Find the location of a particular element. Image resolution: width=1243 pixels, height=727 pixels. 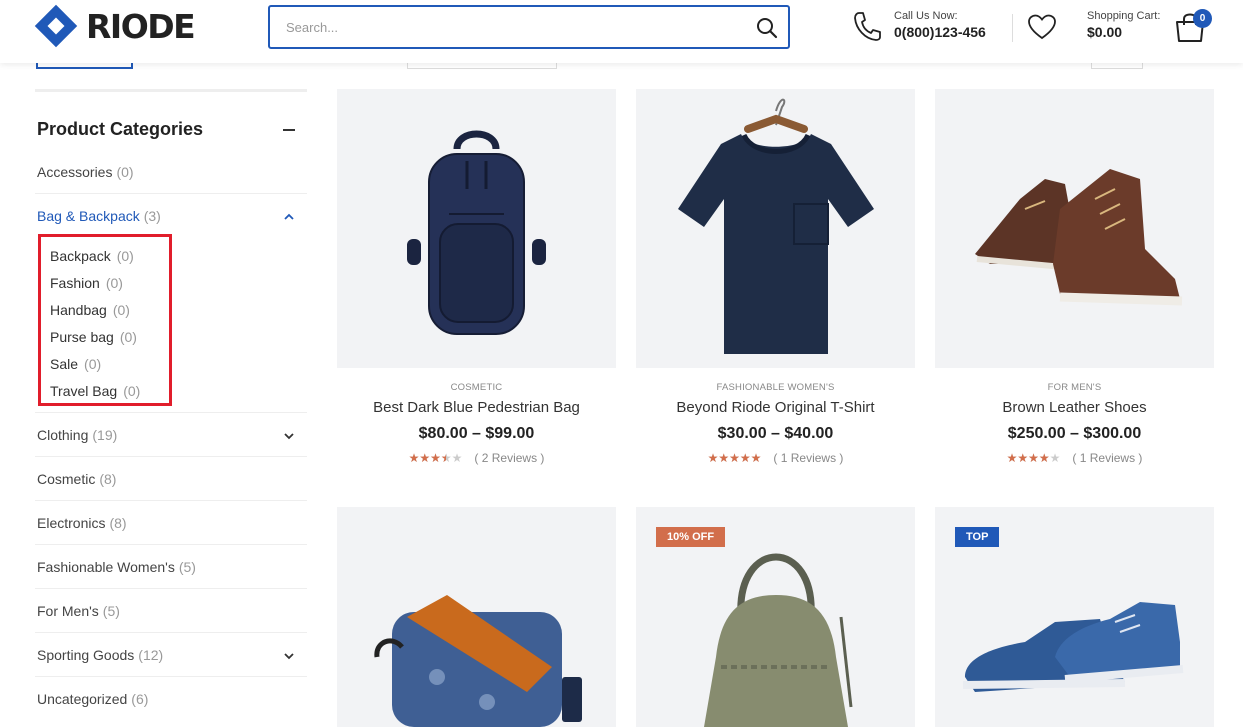

sale-badge: 10% OFF is located at coordinates (691, 537).